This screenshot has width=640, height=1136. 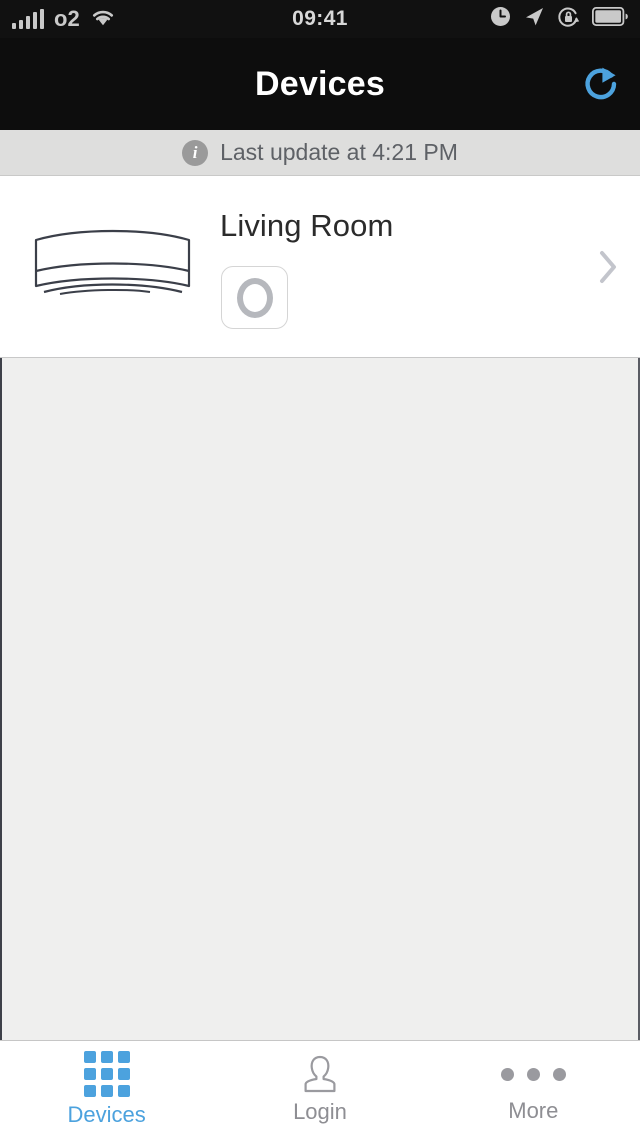 What do you see at coordinates (112, 266) in the screenshot?
I see `air-conditioner-icon` at bounding box center [112, 266].